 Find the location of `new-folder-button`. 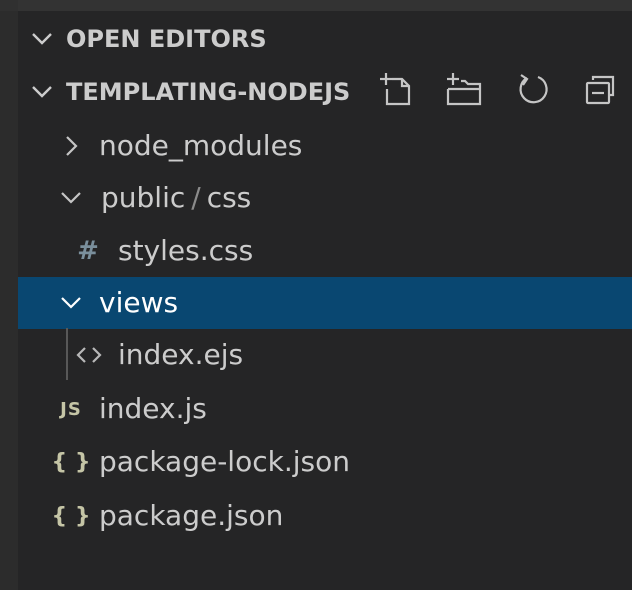

new-folder-button is located at coordinates (464, 91).